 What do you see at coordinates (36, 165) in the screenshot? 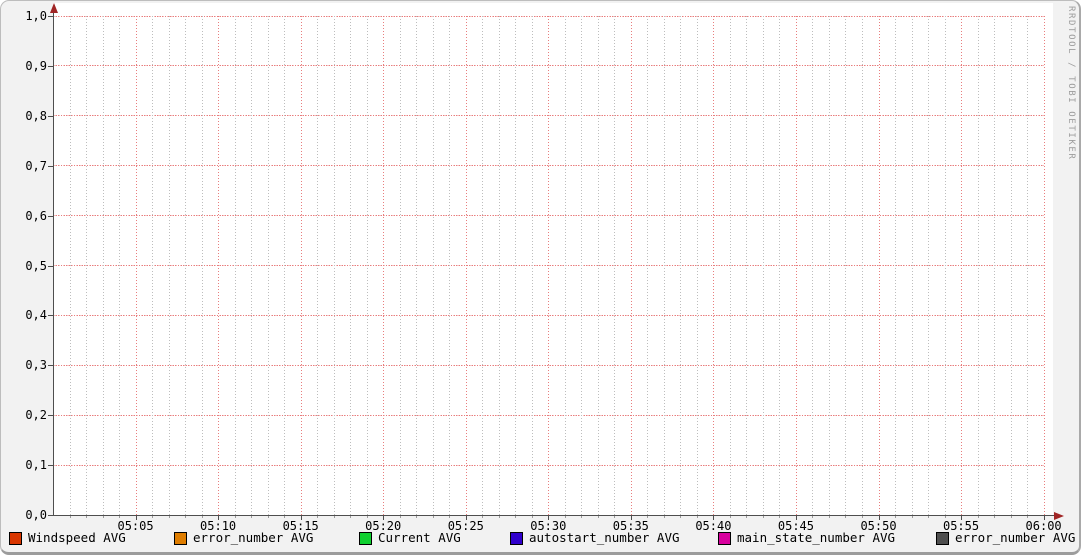
I see `y-axis-label: 0,7` at bounding box center [36, 165].